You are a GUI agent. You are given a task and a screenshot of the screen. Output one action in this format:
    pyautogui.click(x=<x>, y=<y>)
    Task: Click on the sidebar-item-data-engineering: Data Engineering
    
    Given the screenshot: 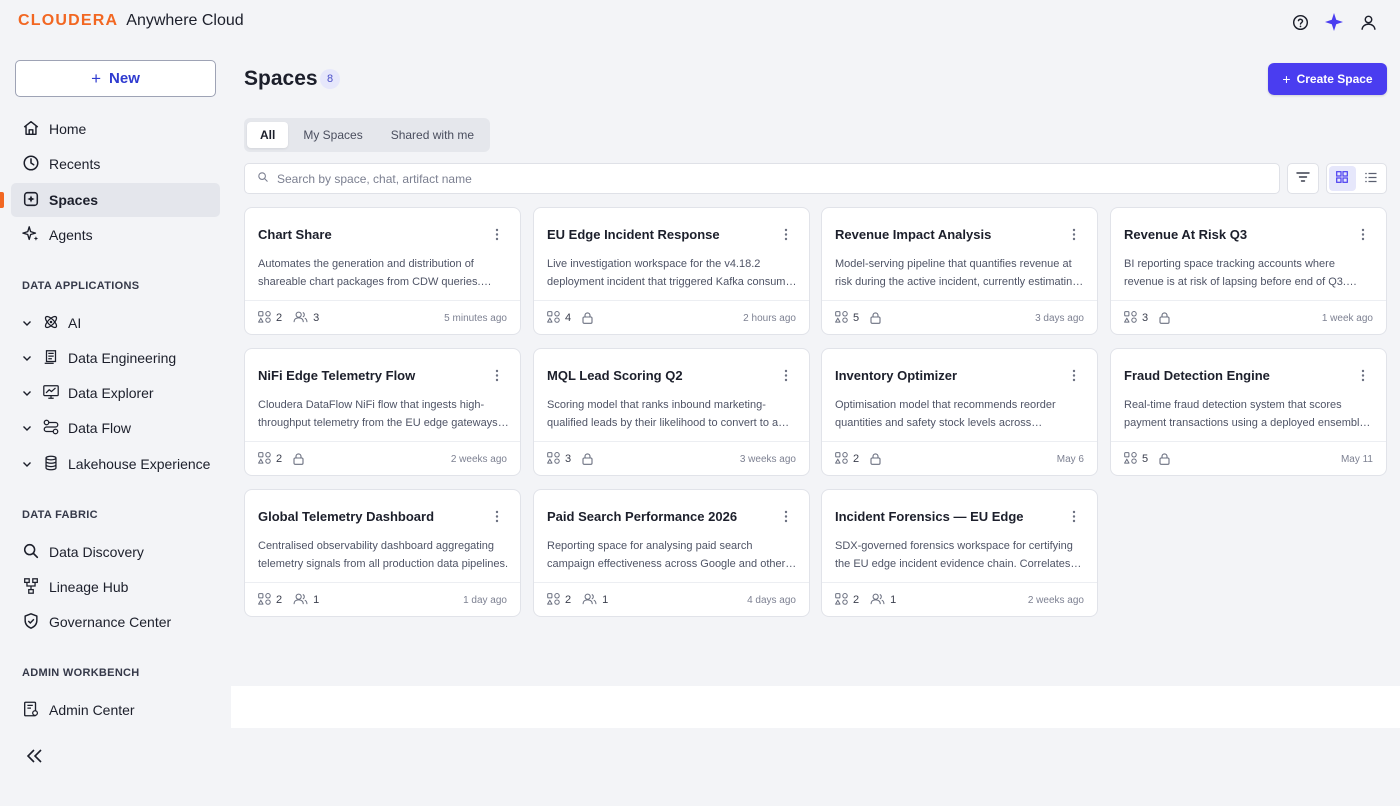 What is the action you would take?
    pyautogui.click(x=99, y=358)
    